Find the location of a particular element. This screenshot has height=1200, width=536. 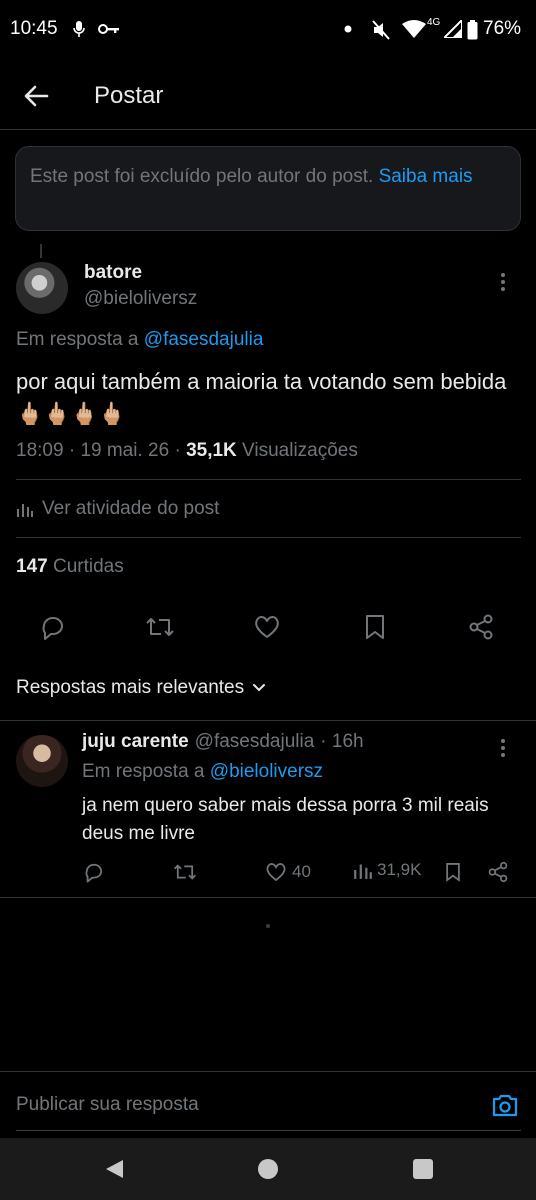

views-count: 35,1K is located at coordinates (211, 450).